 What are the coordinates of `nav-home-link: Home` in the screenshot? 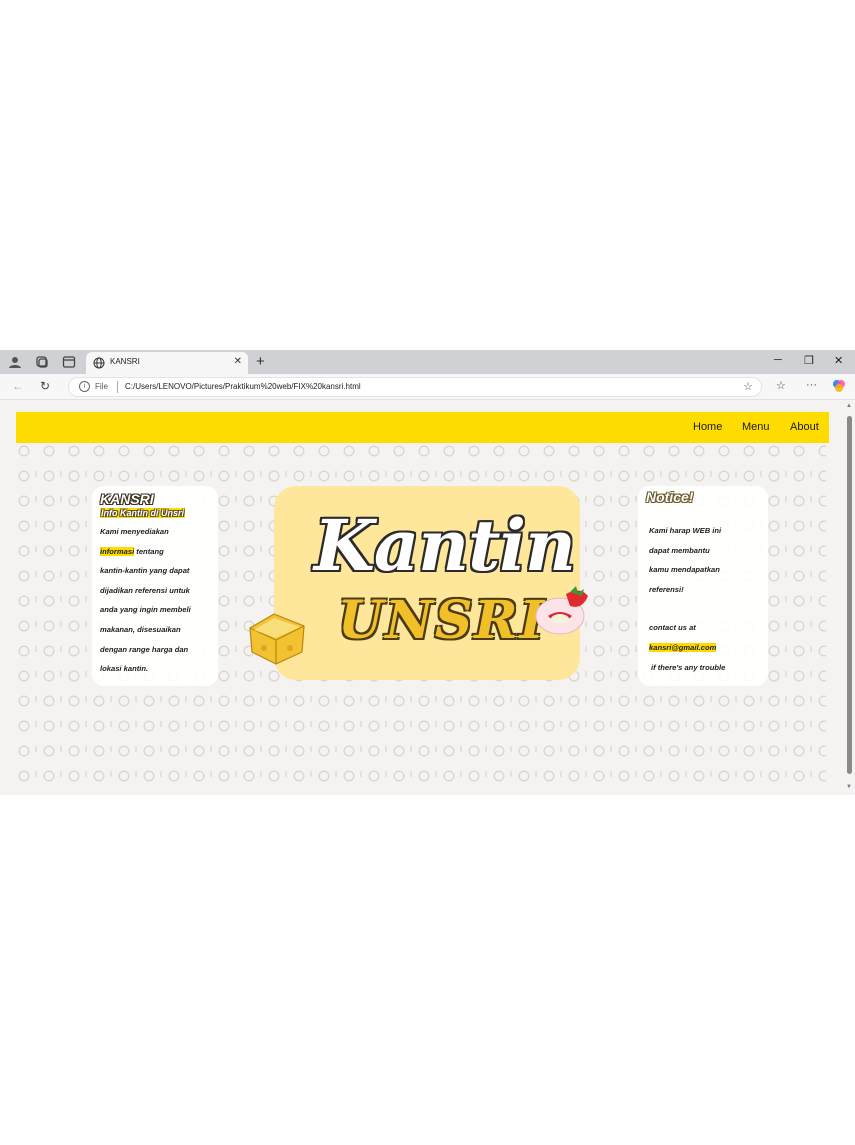 It's located at (707, 427).